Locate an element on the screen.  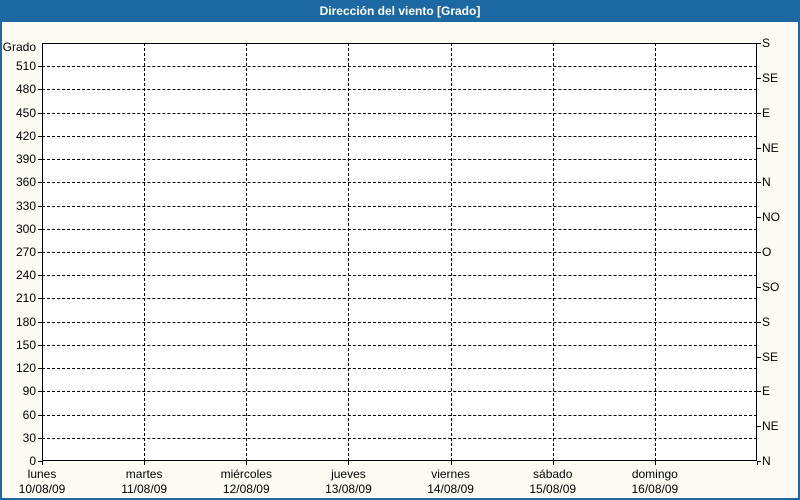
y-tick-label: 120 is located at coordinates (25, 368).